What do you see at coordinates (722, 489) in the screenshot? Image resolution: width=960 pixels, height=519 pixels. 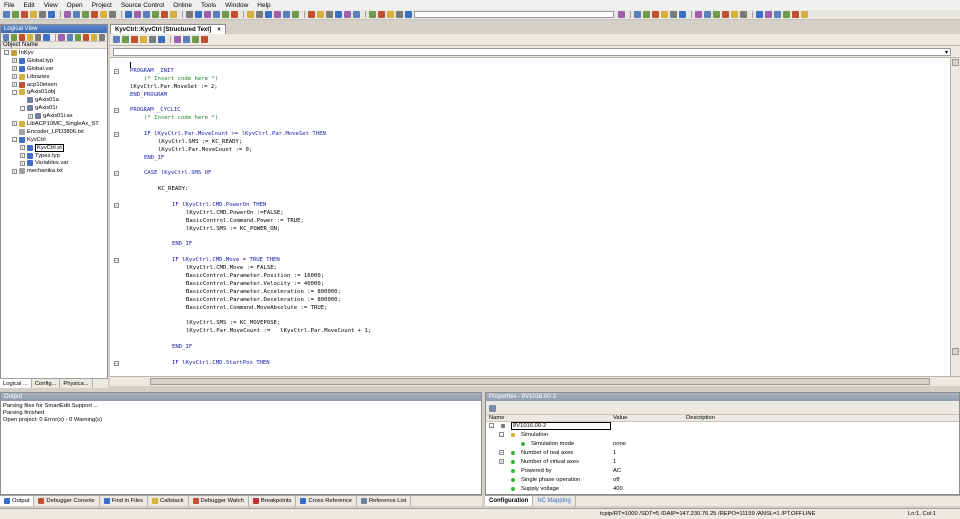 I see `property-row: Supply voltage 400` at bounding box center [722, 489].